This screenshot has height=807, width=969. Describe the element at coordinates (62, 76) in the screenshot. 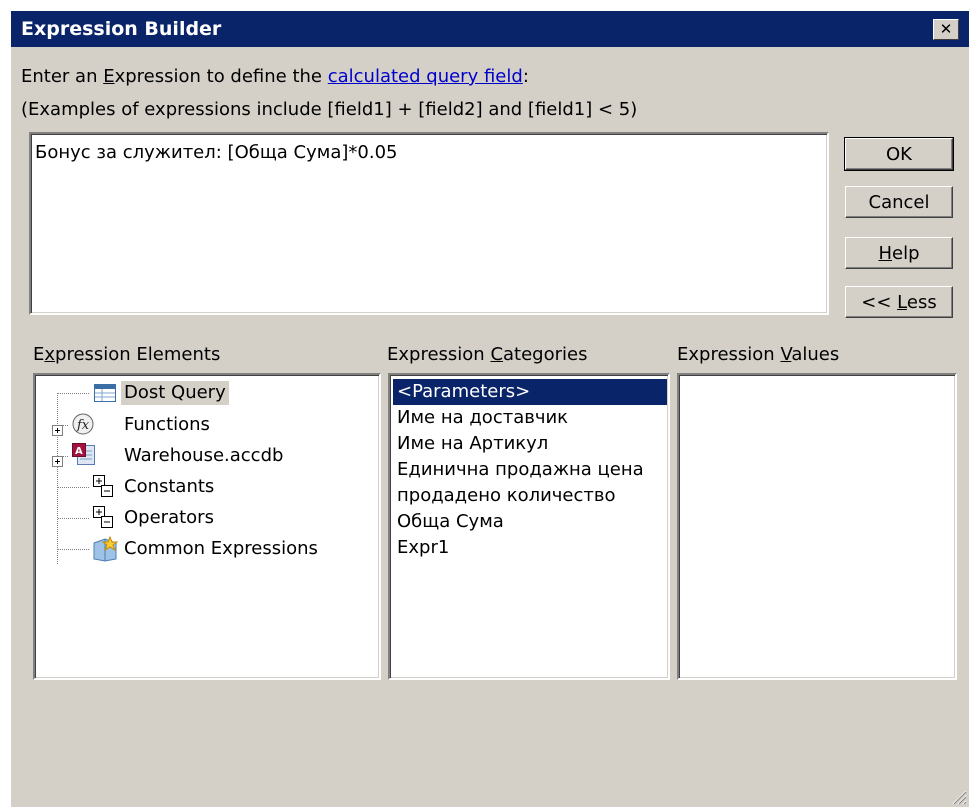

I see `instruction-prefix: Enter an` at that location.